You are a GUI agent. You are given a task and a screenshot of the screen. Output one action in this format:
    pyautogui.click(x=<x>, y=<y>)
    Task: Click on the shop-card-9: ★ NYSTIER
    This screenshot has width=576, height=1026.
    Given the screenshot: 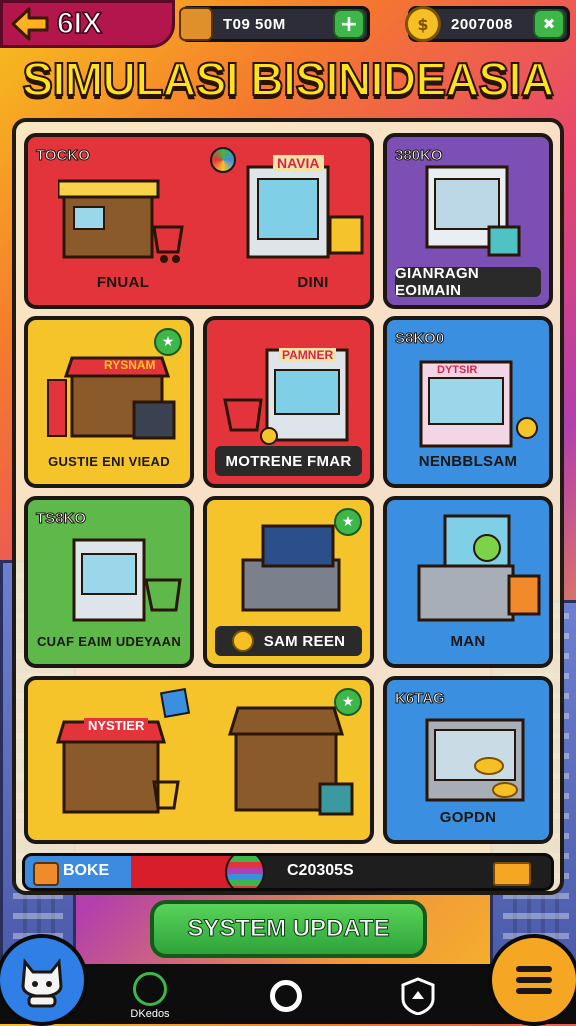 What is the action you would take?
    pyautogui.click(x=199, y=760)
    